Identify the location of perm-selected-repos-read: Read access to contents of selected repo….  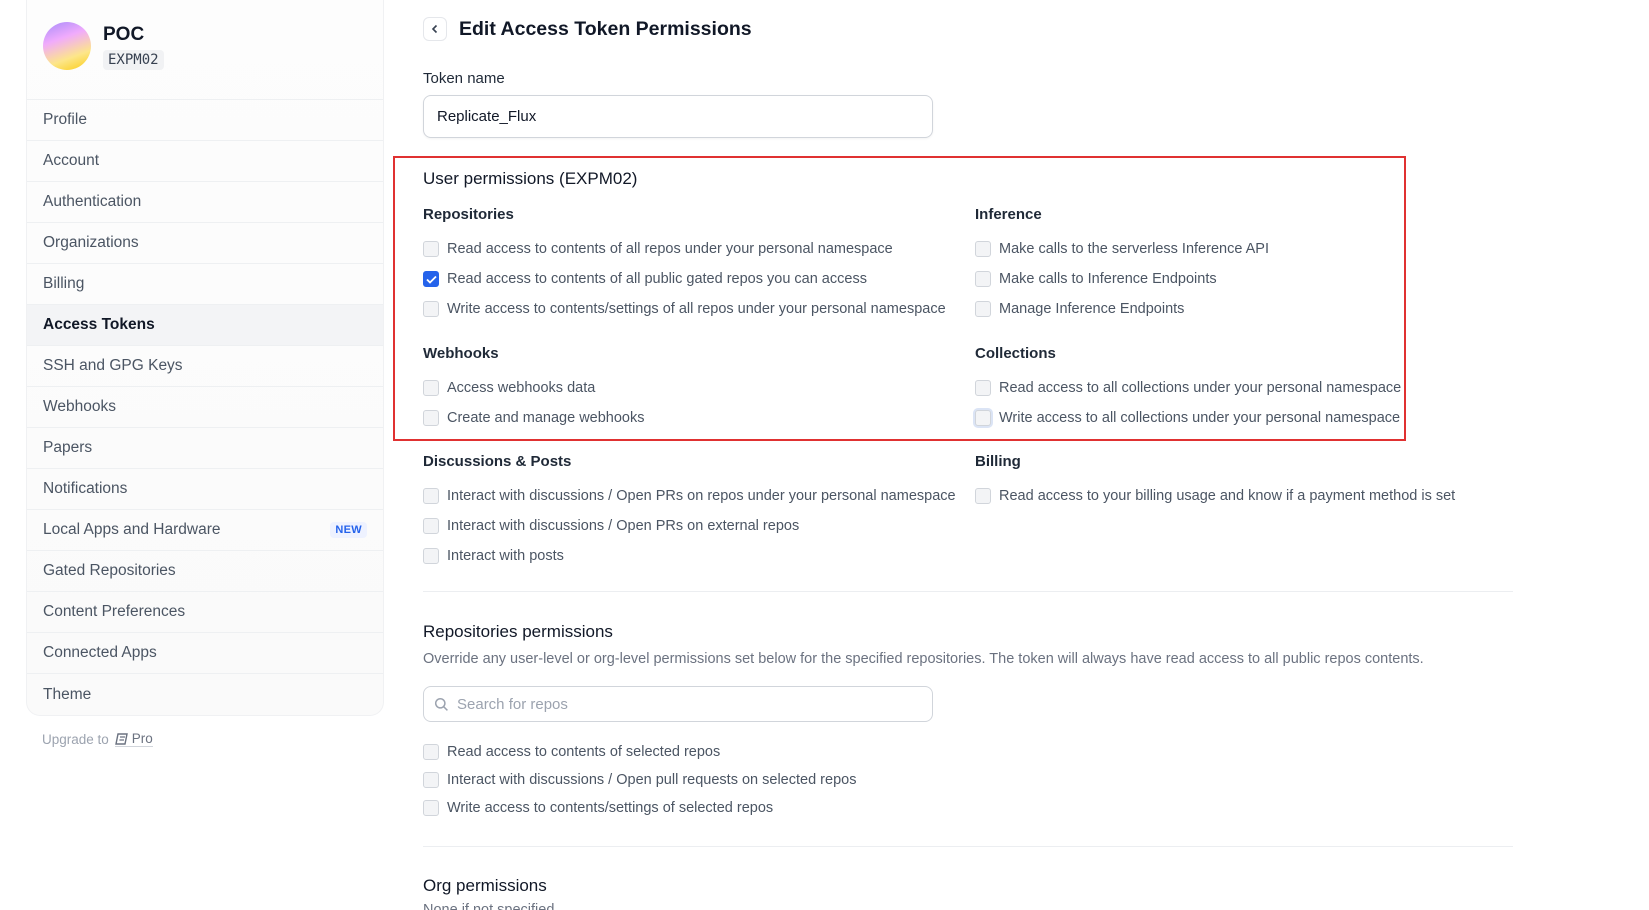
(571, 752).